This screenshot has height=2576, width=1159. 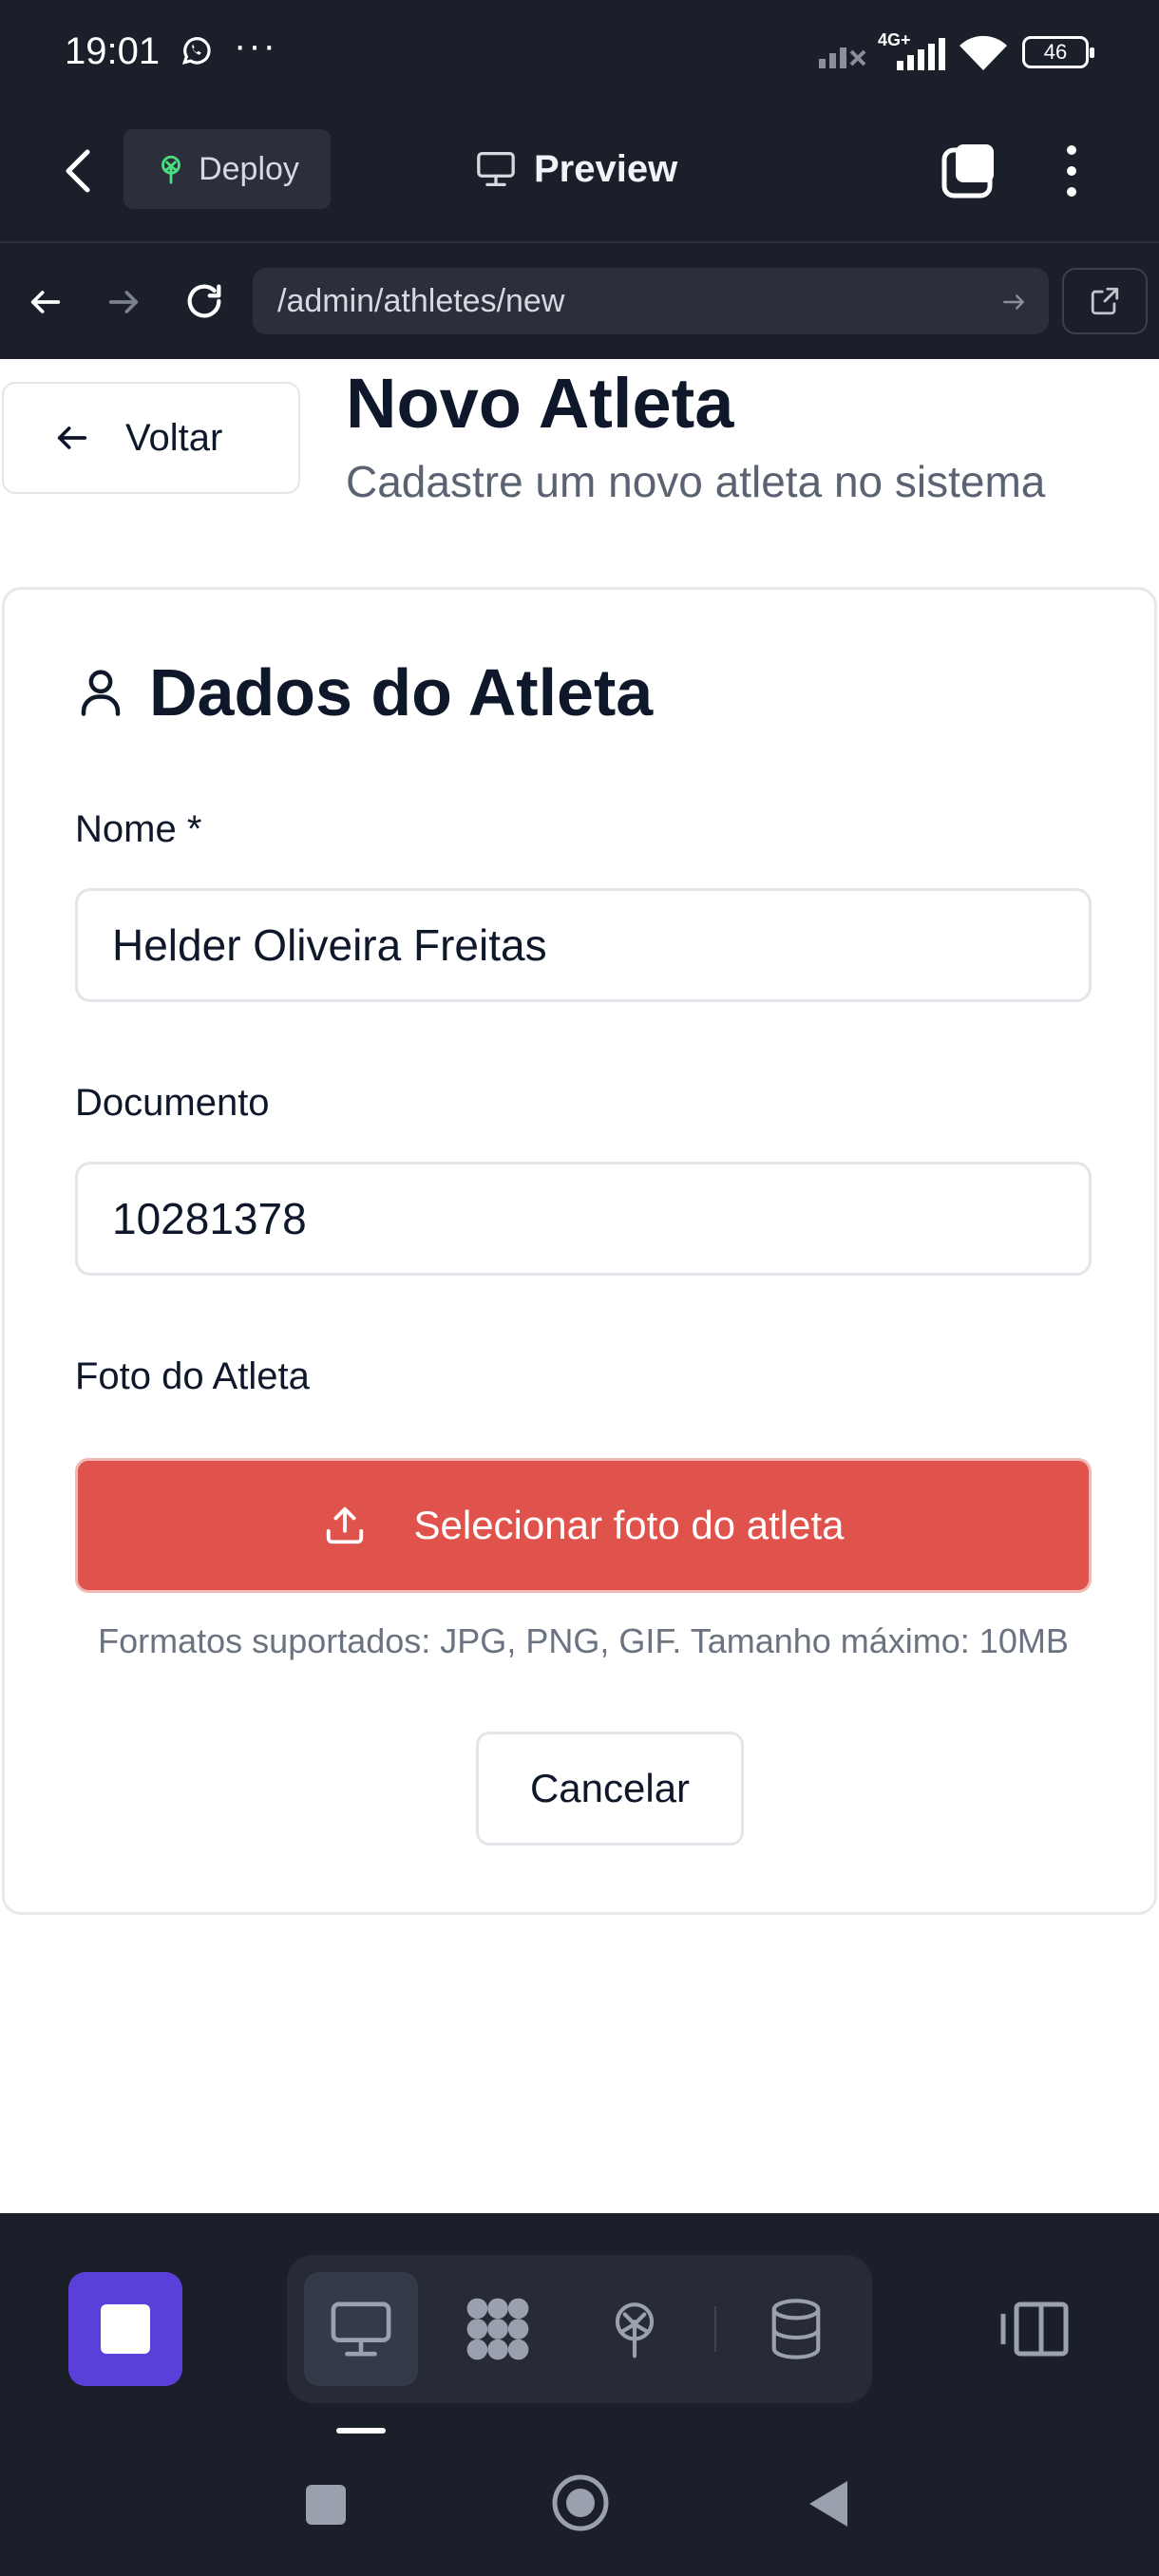 I want to click on system-back-button, so click(x=828, y=2504).